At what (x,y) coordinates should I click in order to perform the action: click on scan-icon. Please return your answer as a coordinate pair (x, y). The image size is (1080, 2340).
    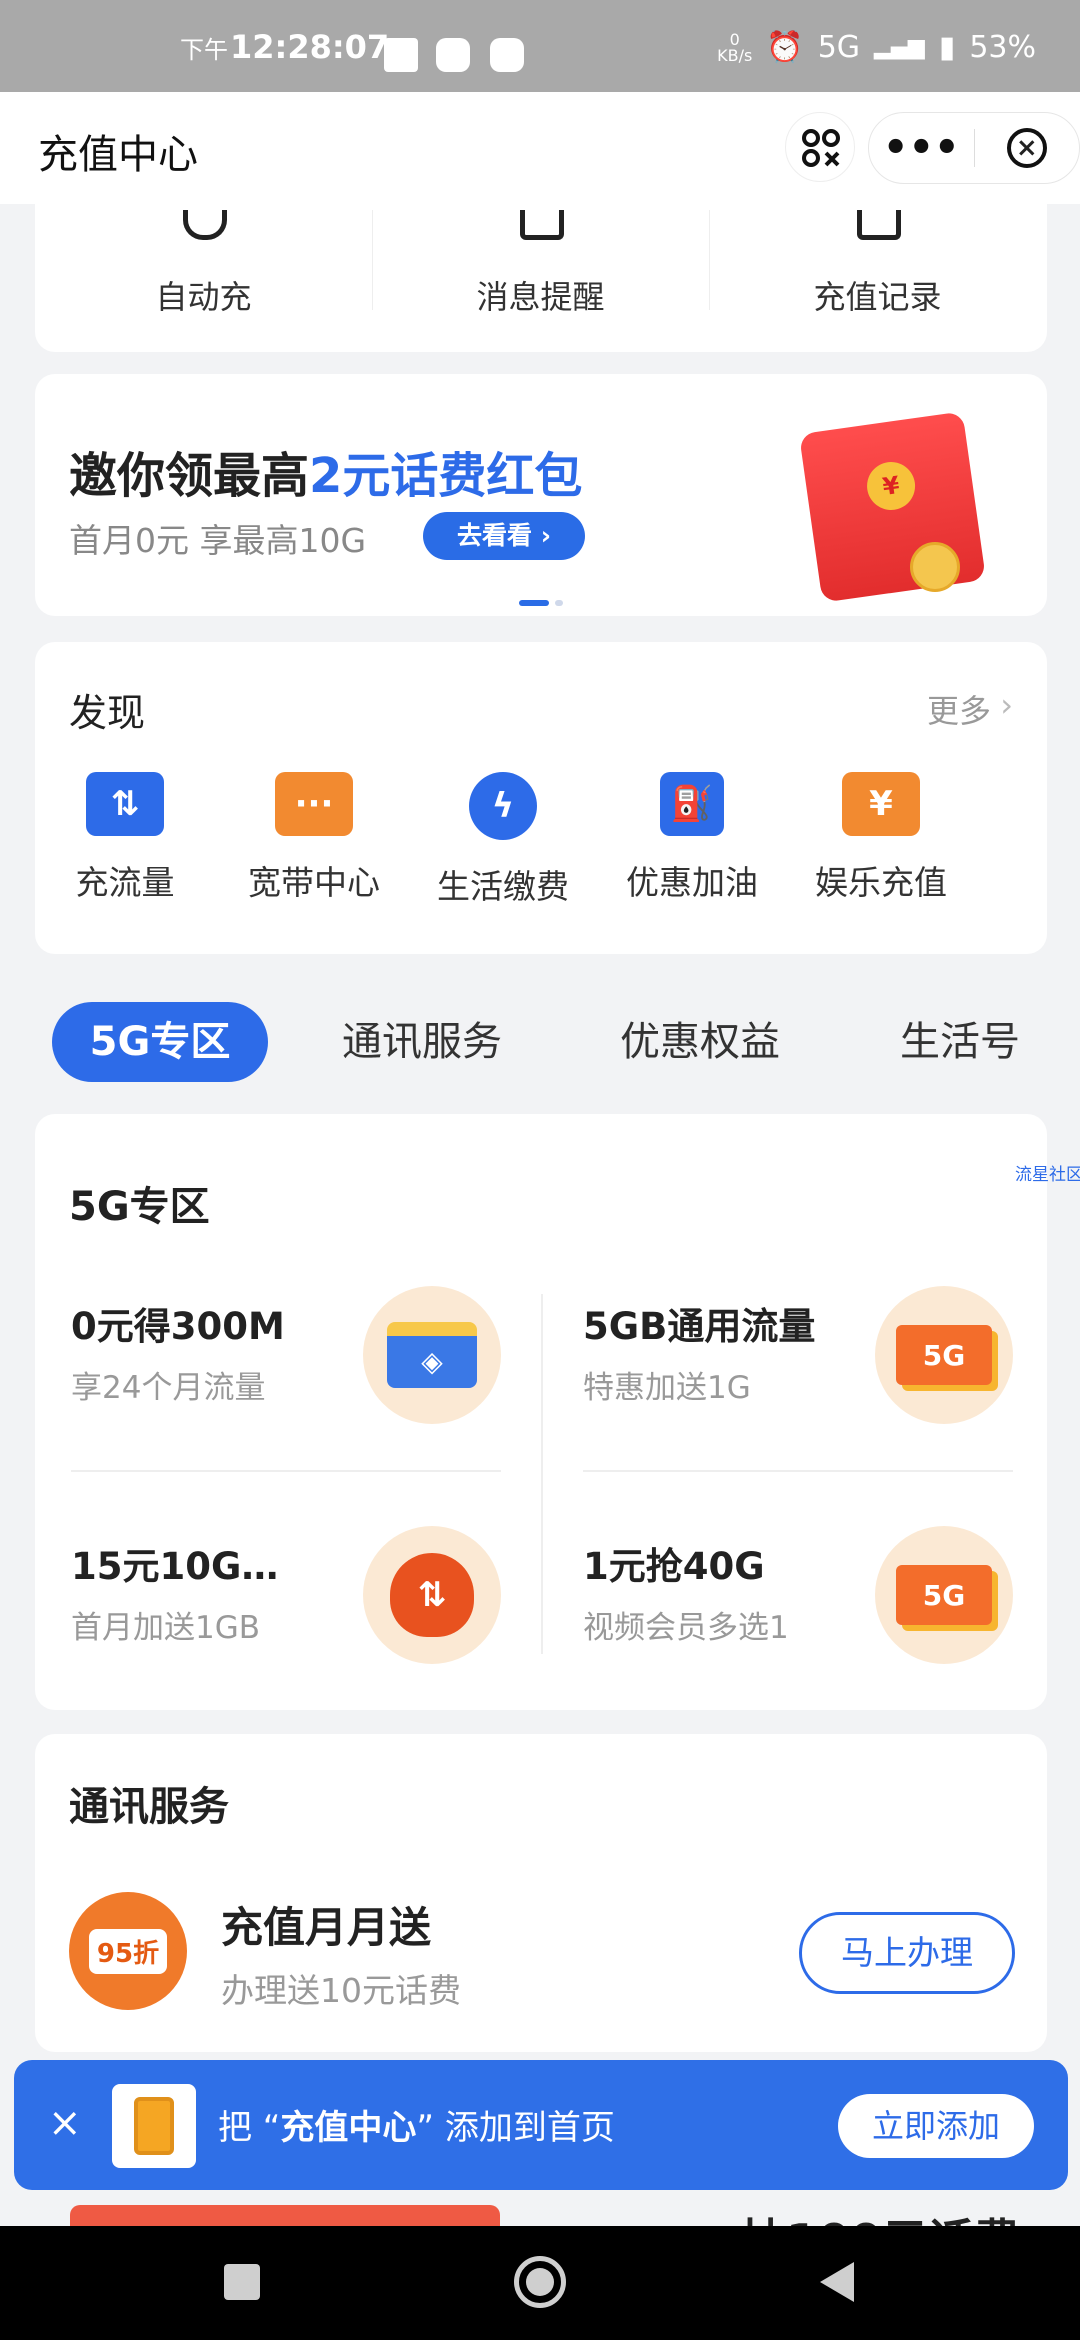
    Looking at the image, I should click on (821, 148).